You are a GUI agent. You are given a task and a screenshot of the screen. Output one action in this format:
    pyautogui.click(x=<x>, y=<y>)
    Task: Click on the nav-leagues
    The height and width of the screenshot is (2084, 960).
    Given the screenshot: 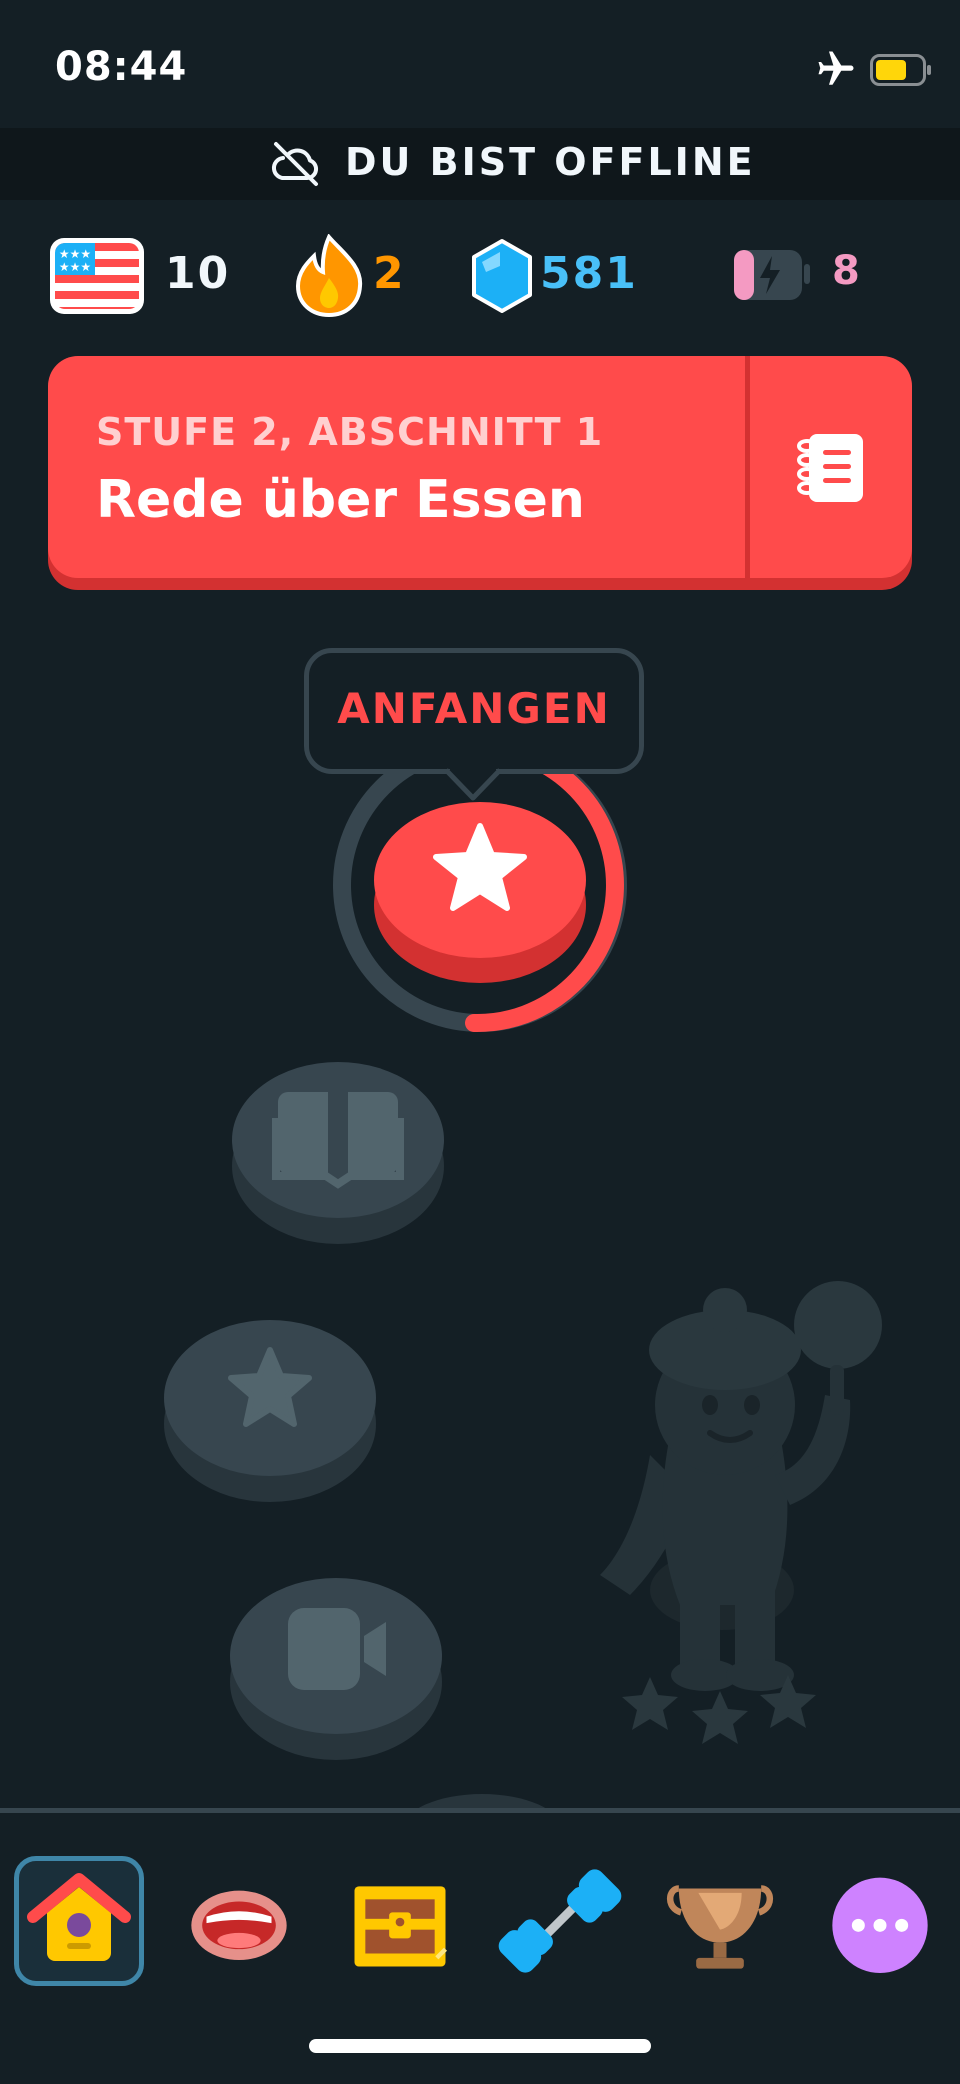 What is the action you would take?
    pyautogui.click(x=720, y=1921)
    